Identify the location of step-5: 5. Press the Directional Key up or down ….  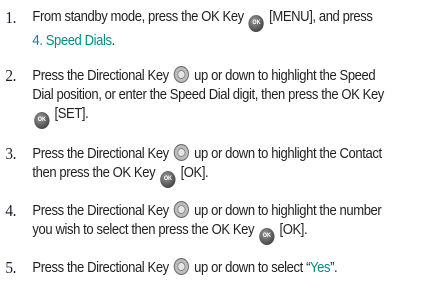
(212, 268).